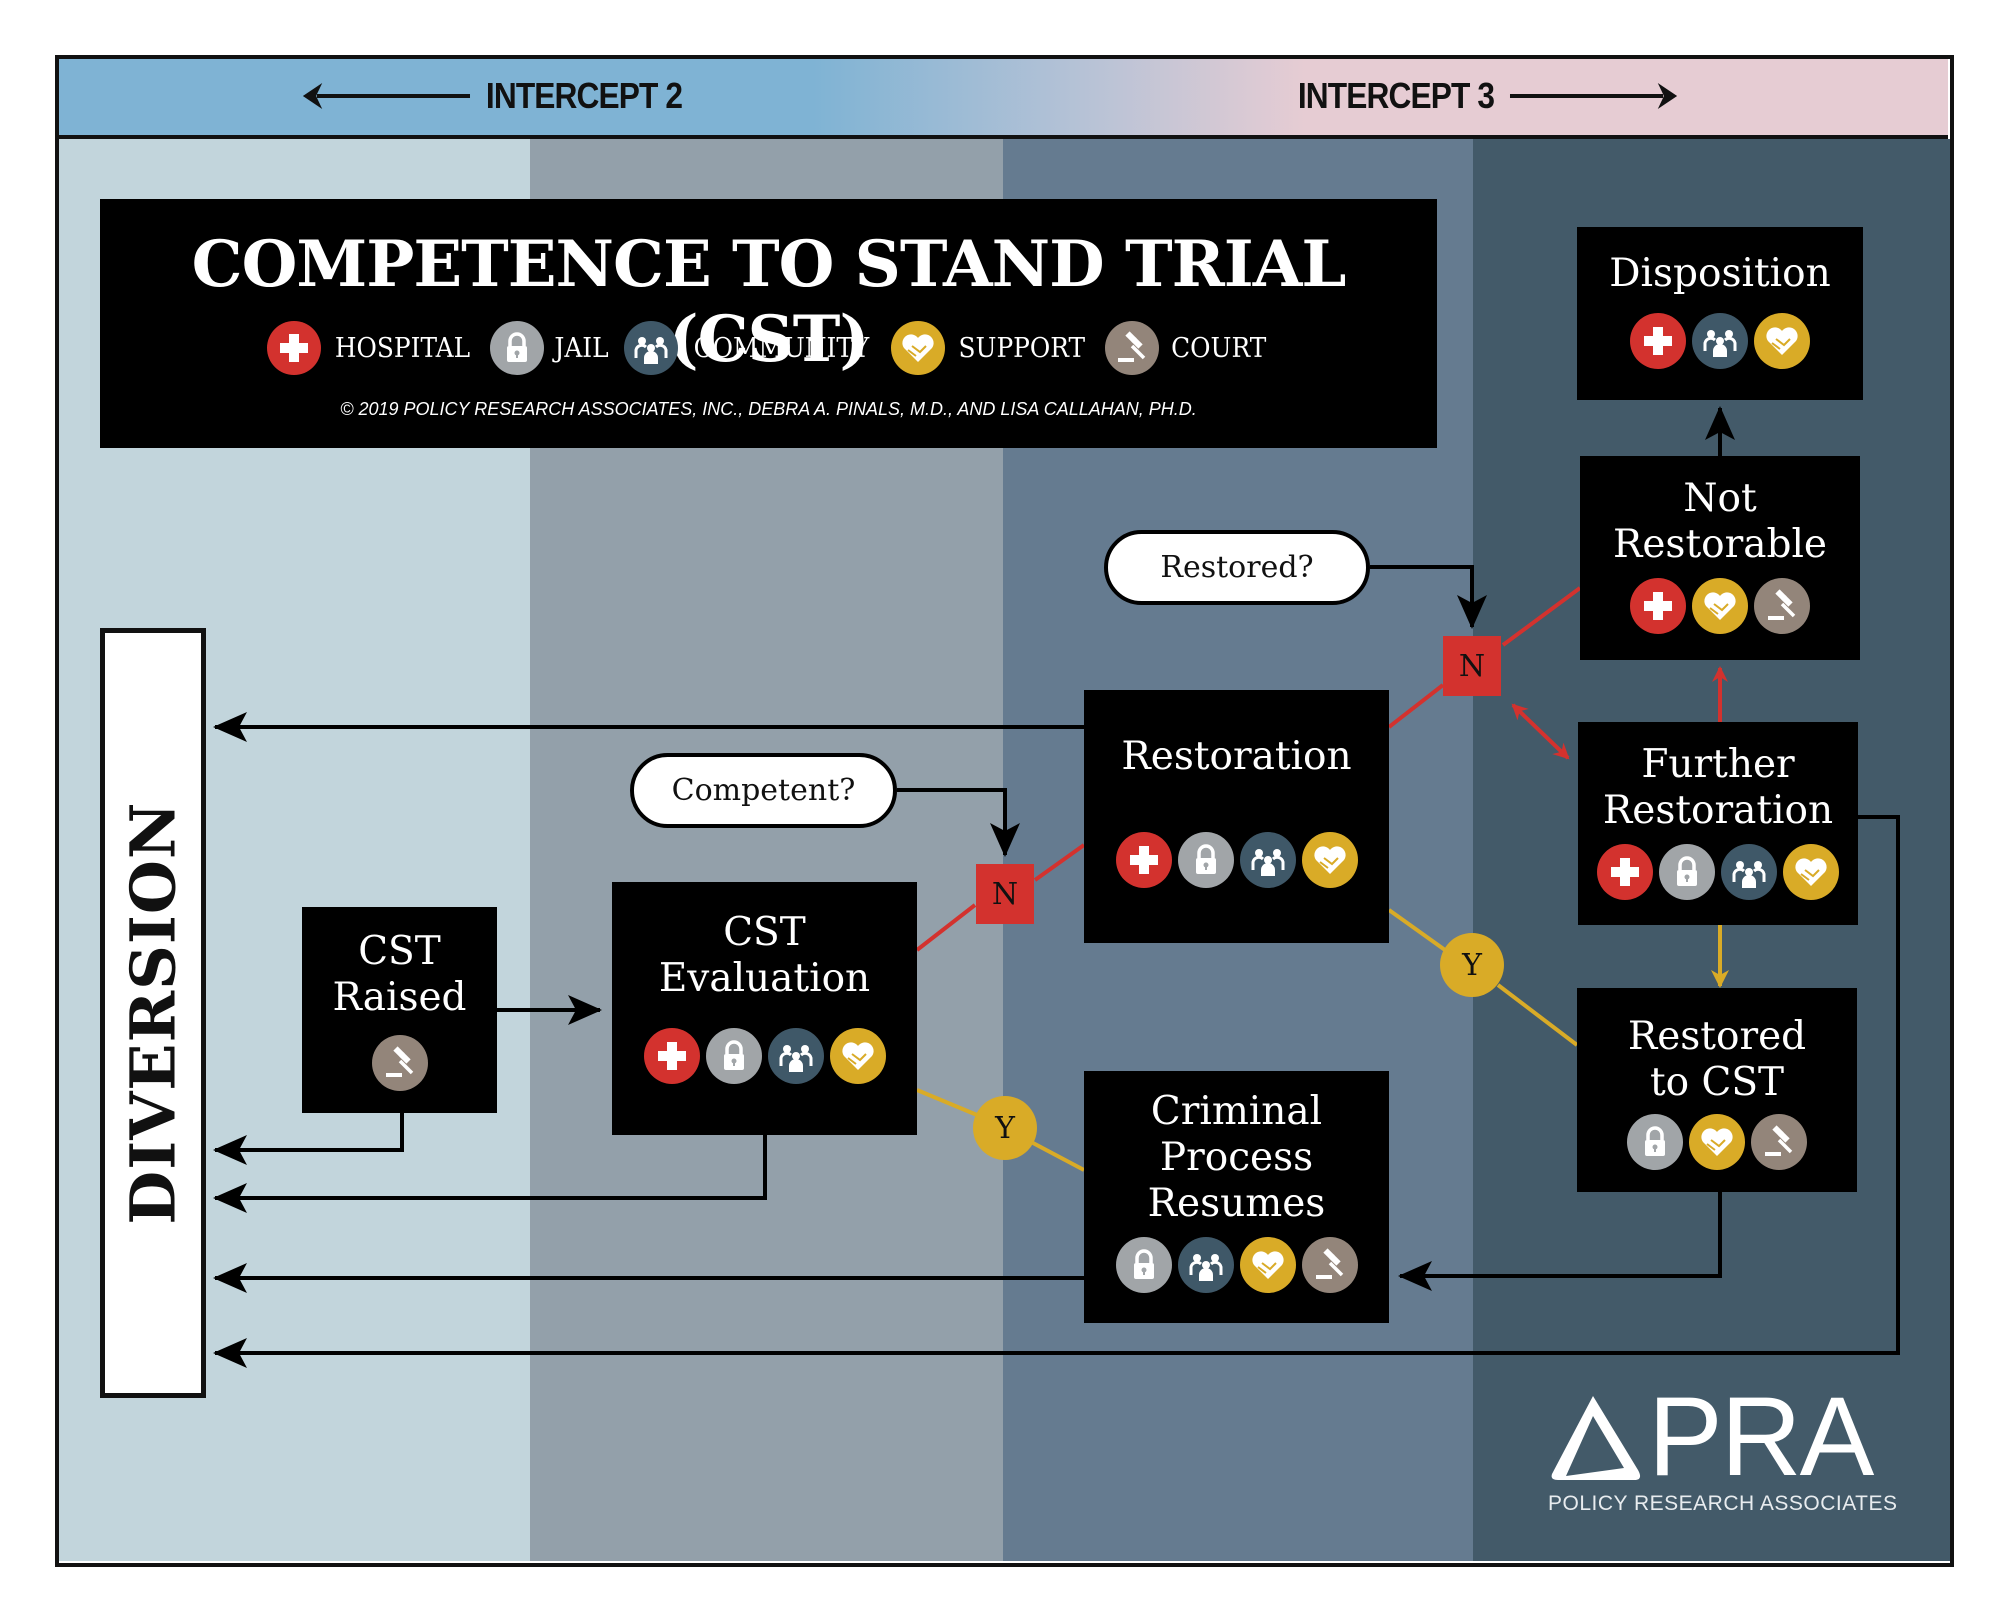  What do you see at coordinates (1236, 1197) in the screenshot?
I see `node-criminal-process-resumes: Criminal Process Resumes` at bounding box center [1236, 1197].